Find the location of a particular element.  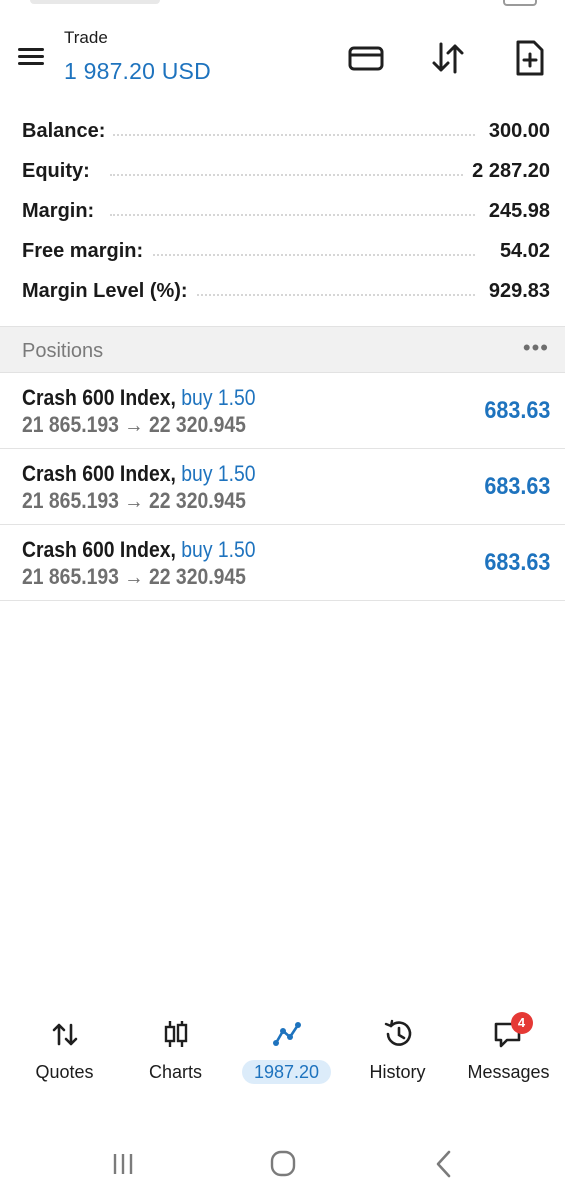

summary-row-free-margin: Free margin: 54.02 is located at coordinates (282, 252).